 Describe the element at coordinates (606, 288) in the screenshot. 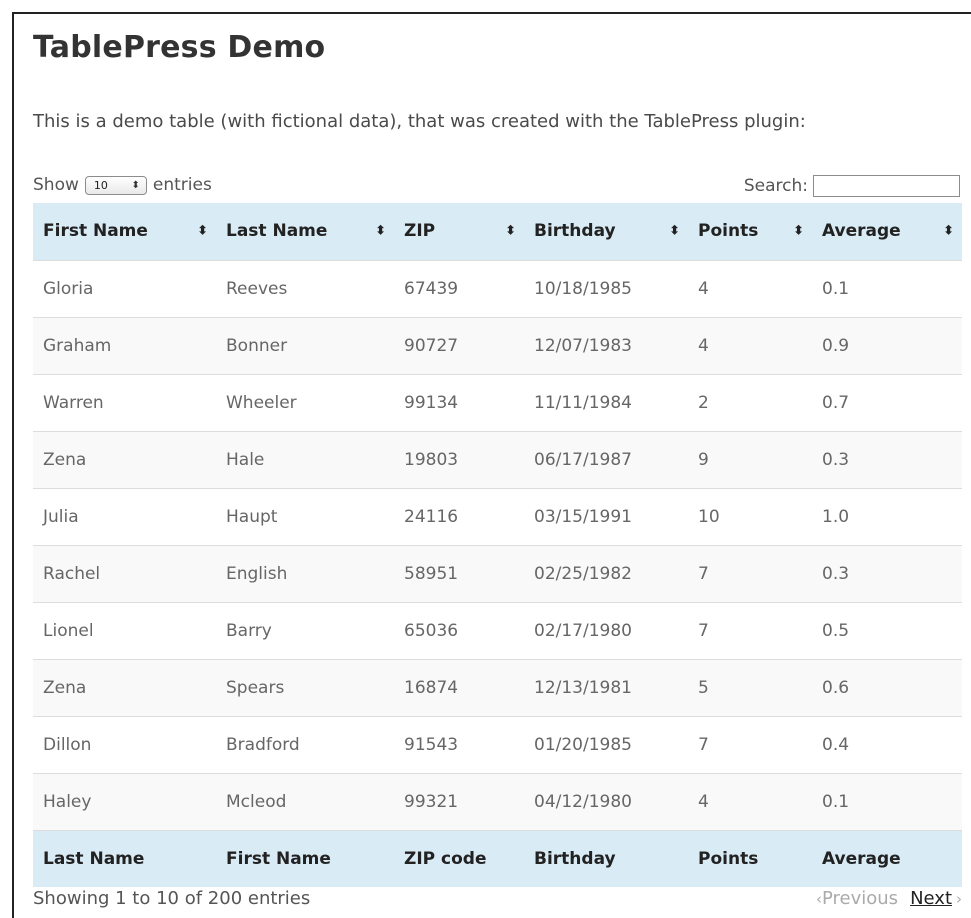

I see `cell-birthday: 10/18/1985` at that location.